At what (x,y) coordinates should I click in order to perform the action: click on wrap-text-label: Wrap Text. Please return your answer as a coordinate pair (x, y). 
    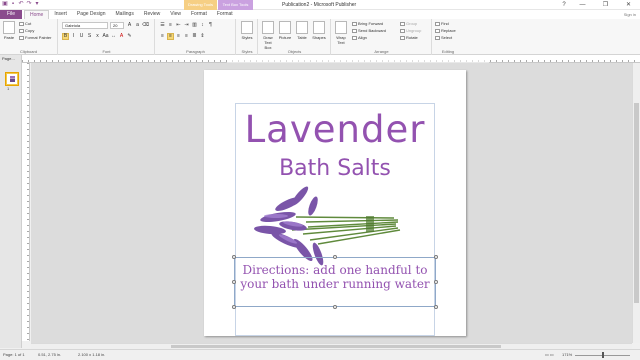
    Looking at the image, I should click on (341, 40).